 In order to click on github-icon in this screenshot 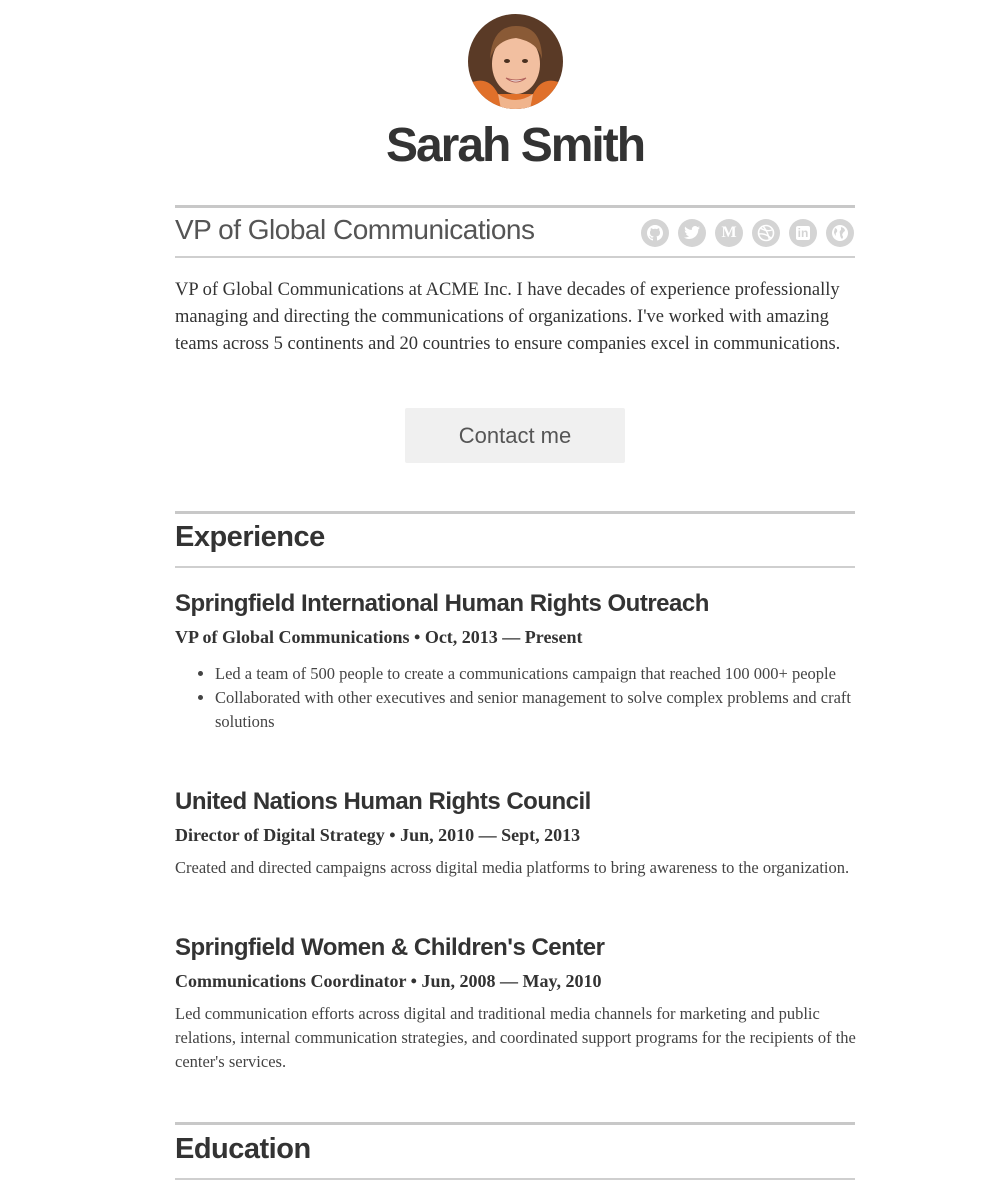, I will do `click(655, 233)`.